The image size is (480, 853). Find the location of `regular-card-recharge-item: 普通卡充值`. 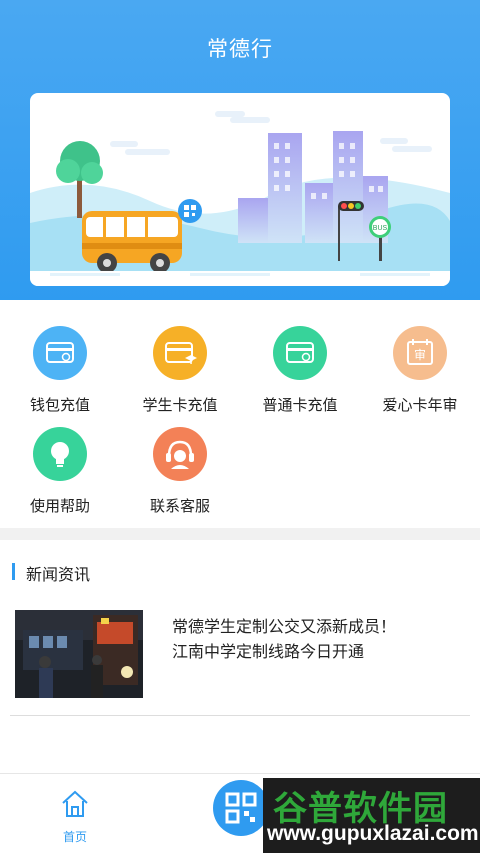

regular-card-recharge-item: 普通卡充值 is located at coordinates (300, 357).